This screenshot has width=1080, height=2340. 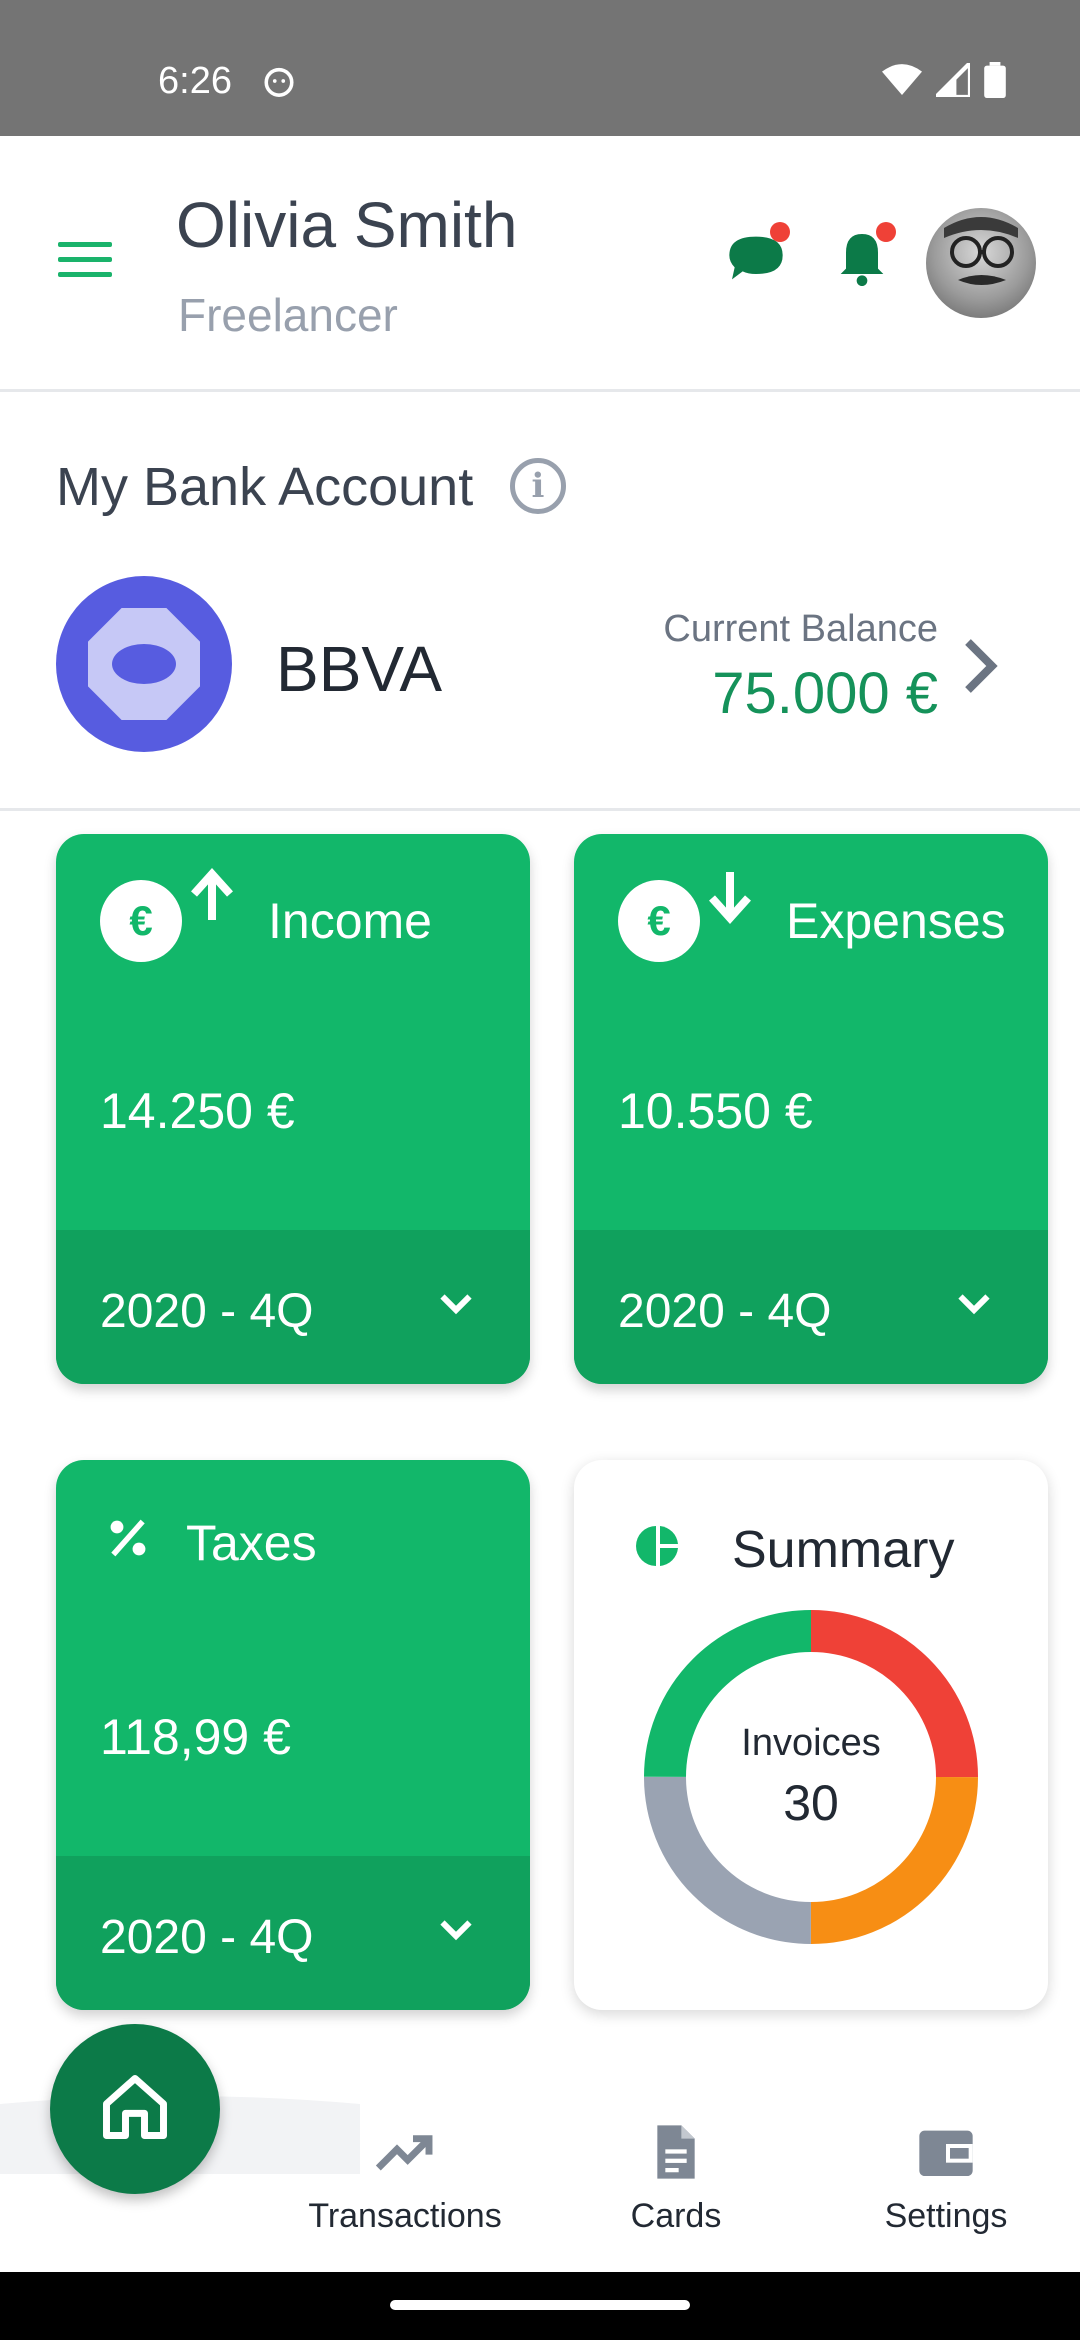 I want to click on income-period-select: 2020 - 4Q, so click(x=293, y=1307).